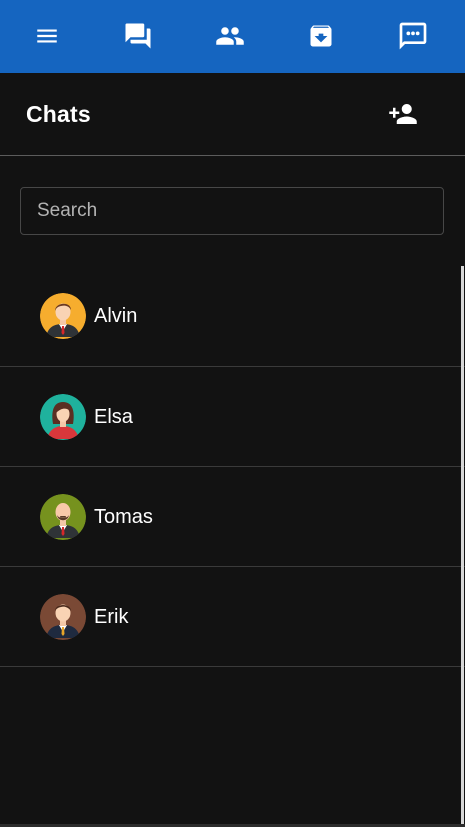 This screenshot has height=827, width=465. I want to click on avatar-erik, so click(63, 616).